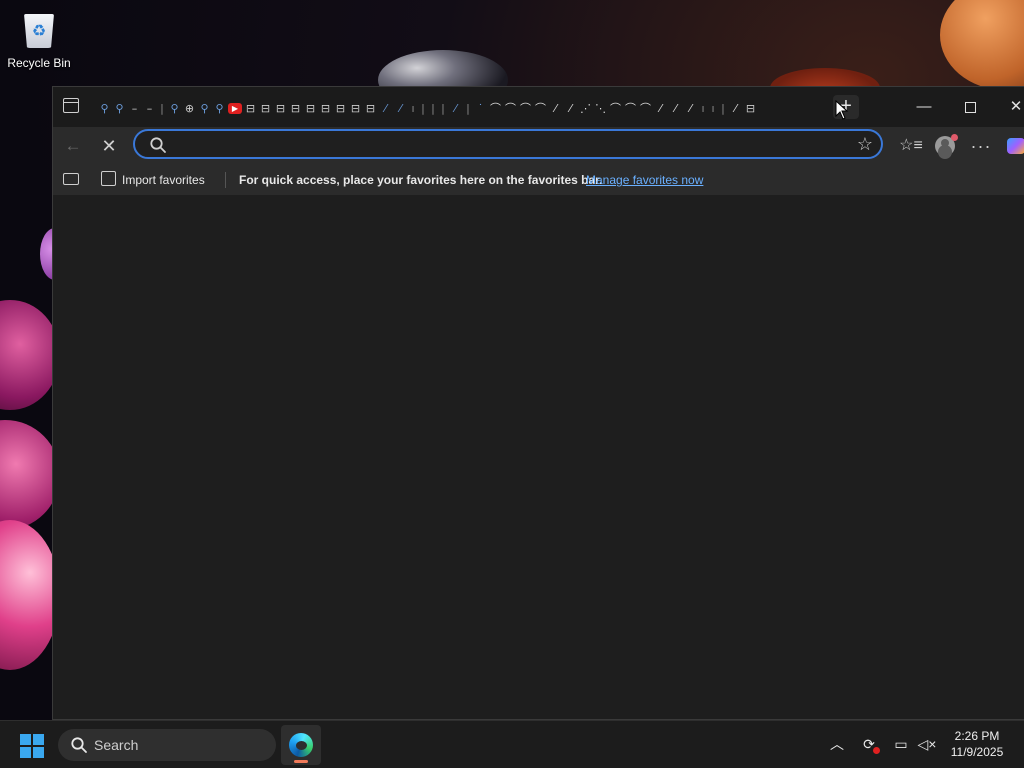  Describe the element at coordinates (39, 29) in the screenshot. I see `recycle-bin-icon: ♻` at that location.